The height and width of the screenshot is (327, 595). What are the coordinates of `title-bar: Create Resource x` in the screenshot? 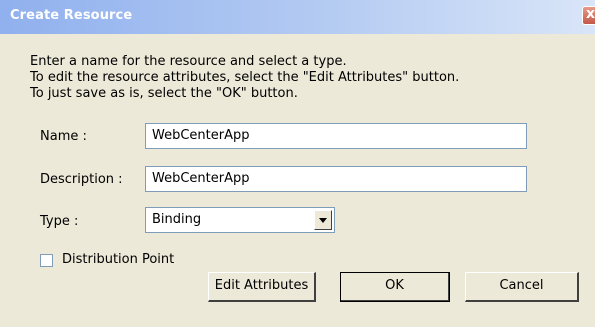 It's located at (297, 17).